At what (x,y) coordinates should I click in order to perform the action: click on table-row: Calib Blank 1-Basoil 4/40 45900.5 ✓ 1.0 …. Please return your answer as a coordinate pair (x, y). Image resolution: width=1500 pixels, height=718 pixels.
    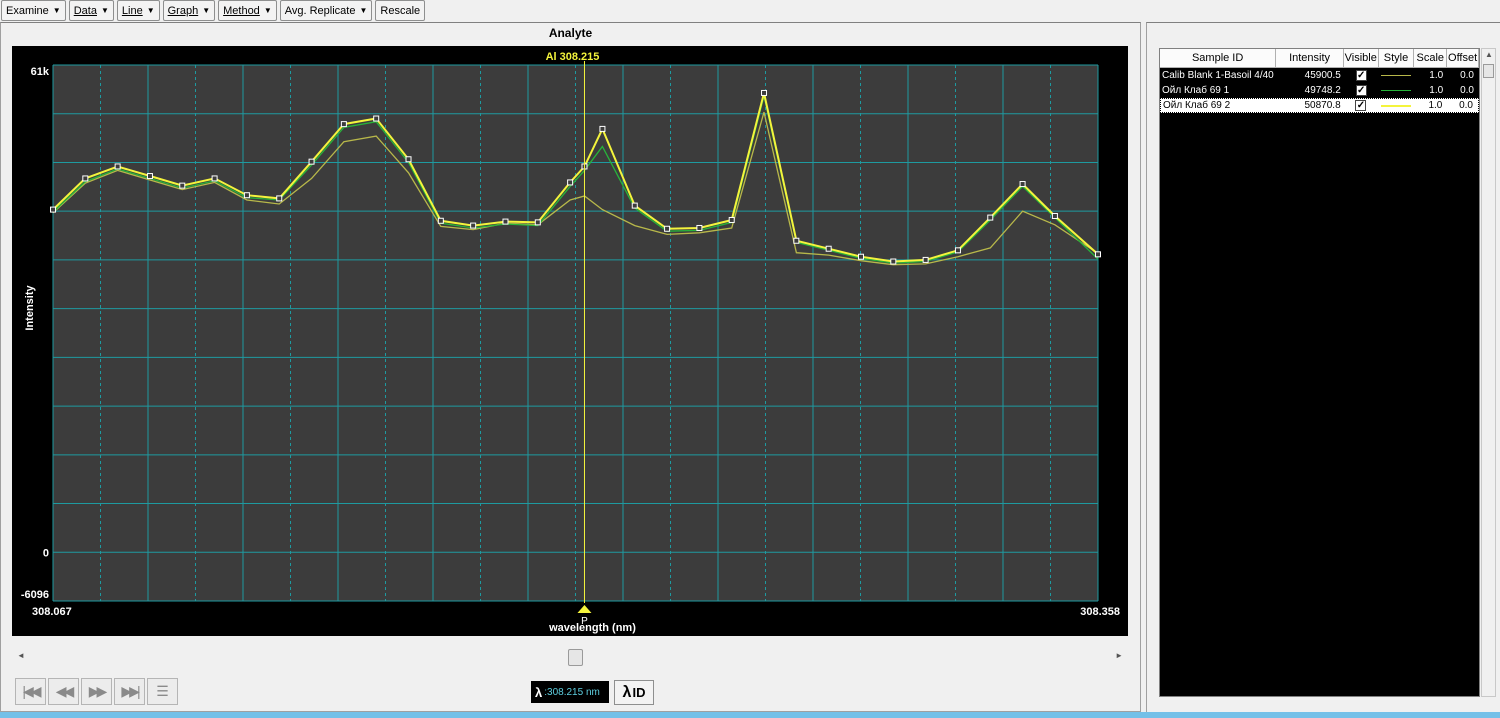
    Looking at the image, I should click on (1319, 75).